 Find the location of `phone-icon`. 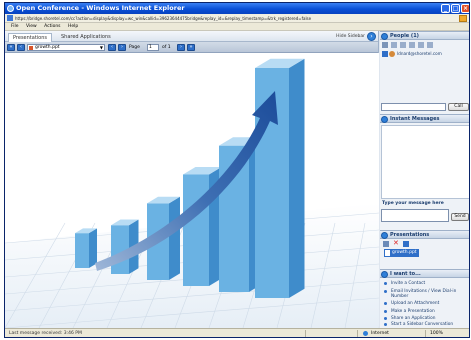

phone-icon is located at coordinates (385, 45).